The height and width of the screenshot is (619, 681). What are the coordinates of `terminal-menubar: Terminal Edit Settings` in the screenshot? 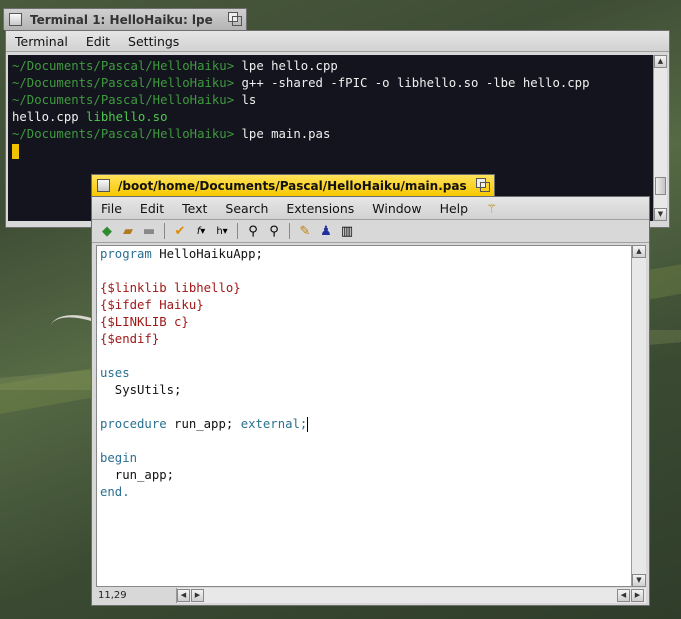 It's located at (337, 41).